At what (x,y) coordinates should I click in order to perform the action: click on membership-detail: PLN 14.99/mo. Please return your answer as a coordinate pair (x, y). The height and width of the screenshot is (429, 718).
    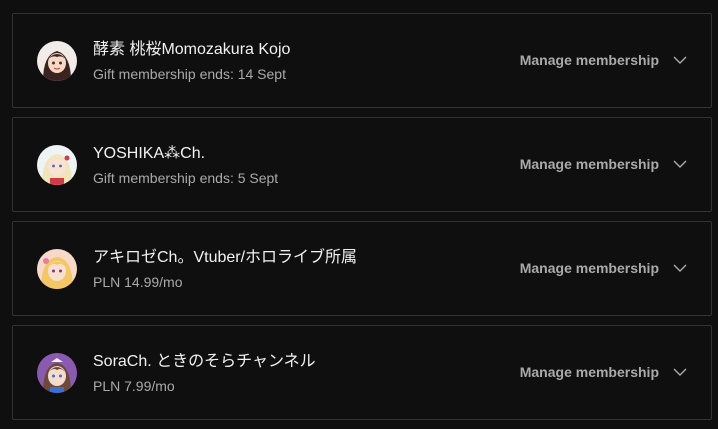
    Looking at the image, I should click on (138, 282).